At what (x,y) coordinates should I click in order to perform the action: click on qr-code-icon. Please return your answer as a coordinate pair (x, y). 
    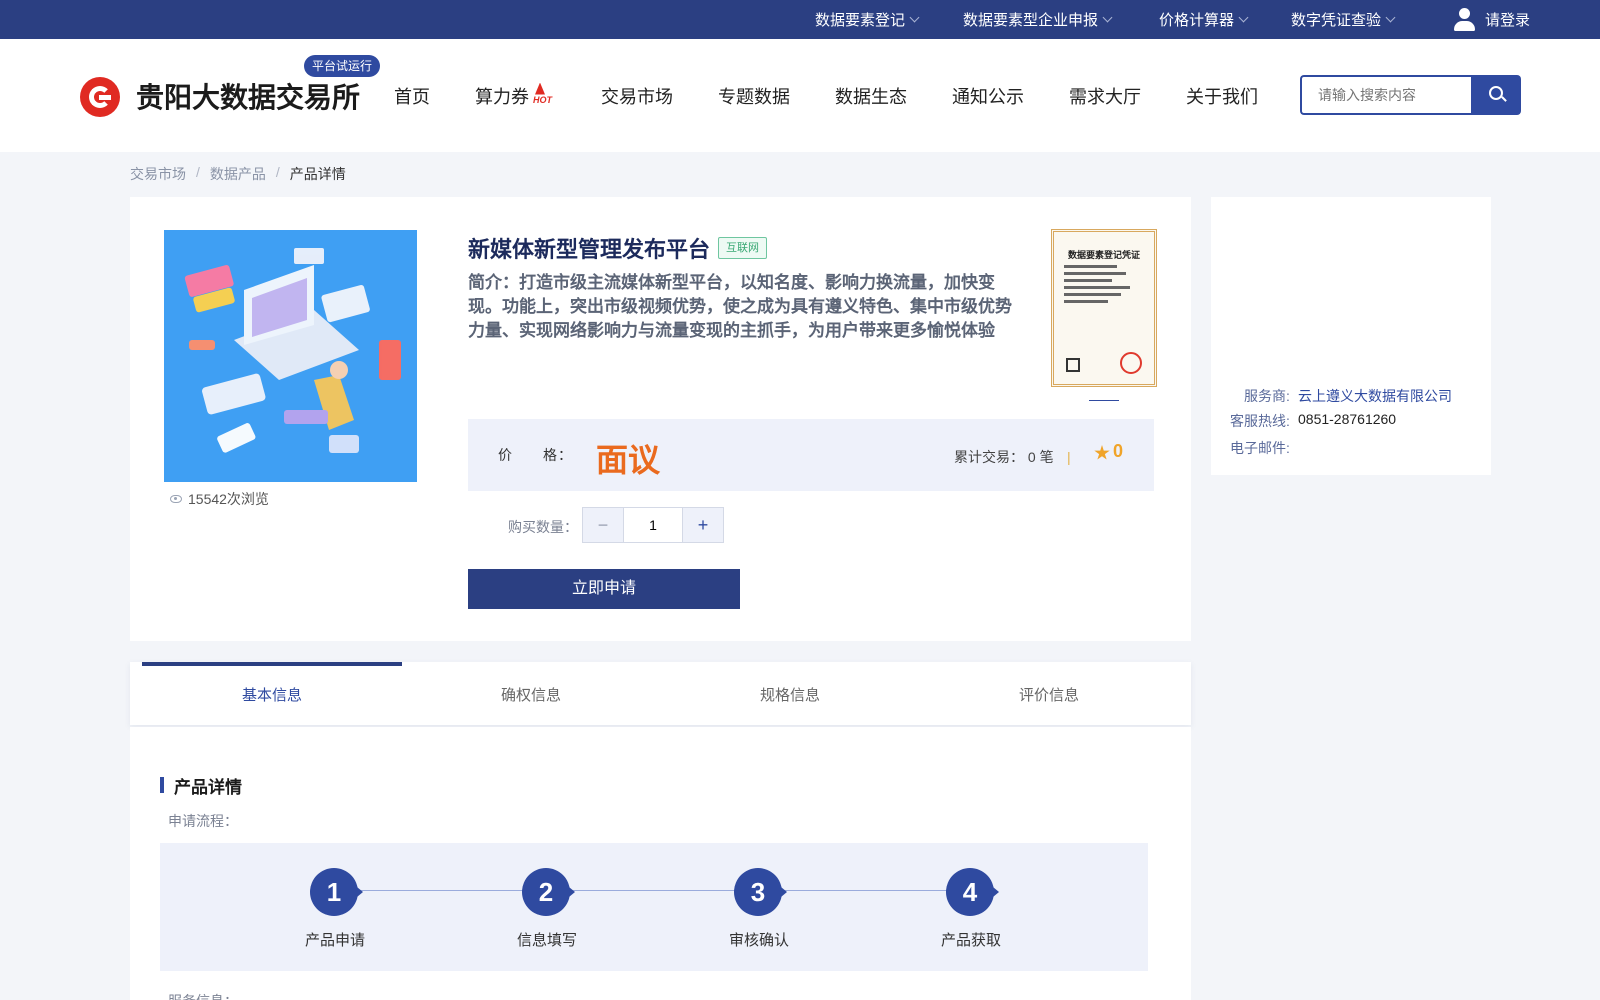
    Looking at the image, I should click on (1073, 365).